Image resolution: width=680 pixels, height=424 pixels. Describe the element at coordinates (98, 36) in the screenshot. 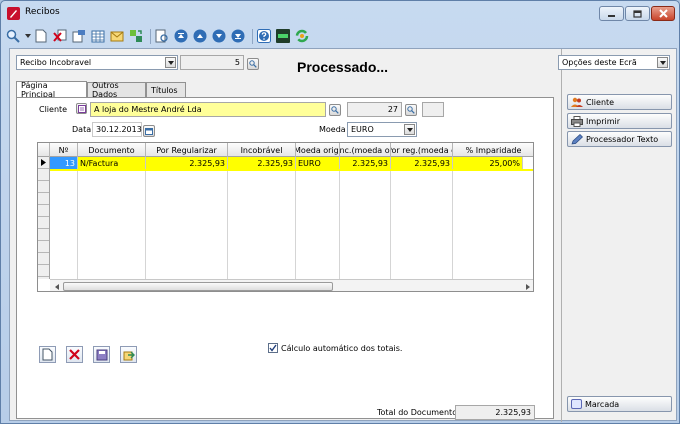

I see `table-button` at that location.